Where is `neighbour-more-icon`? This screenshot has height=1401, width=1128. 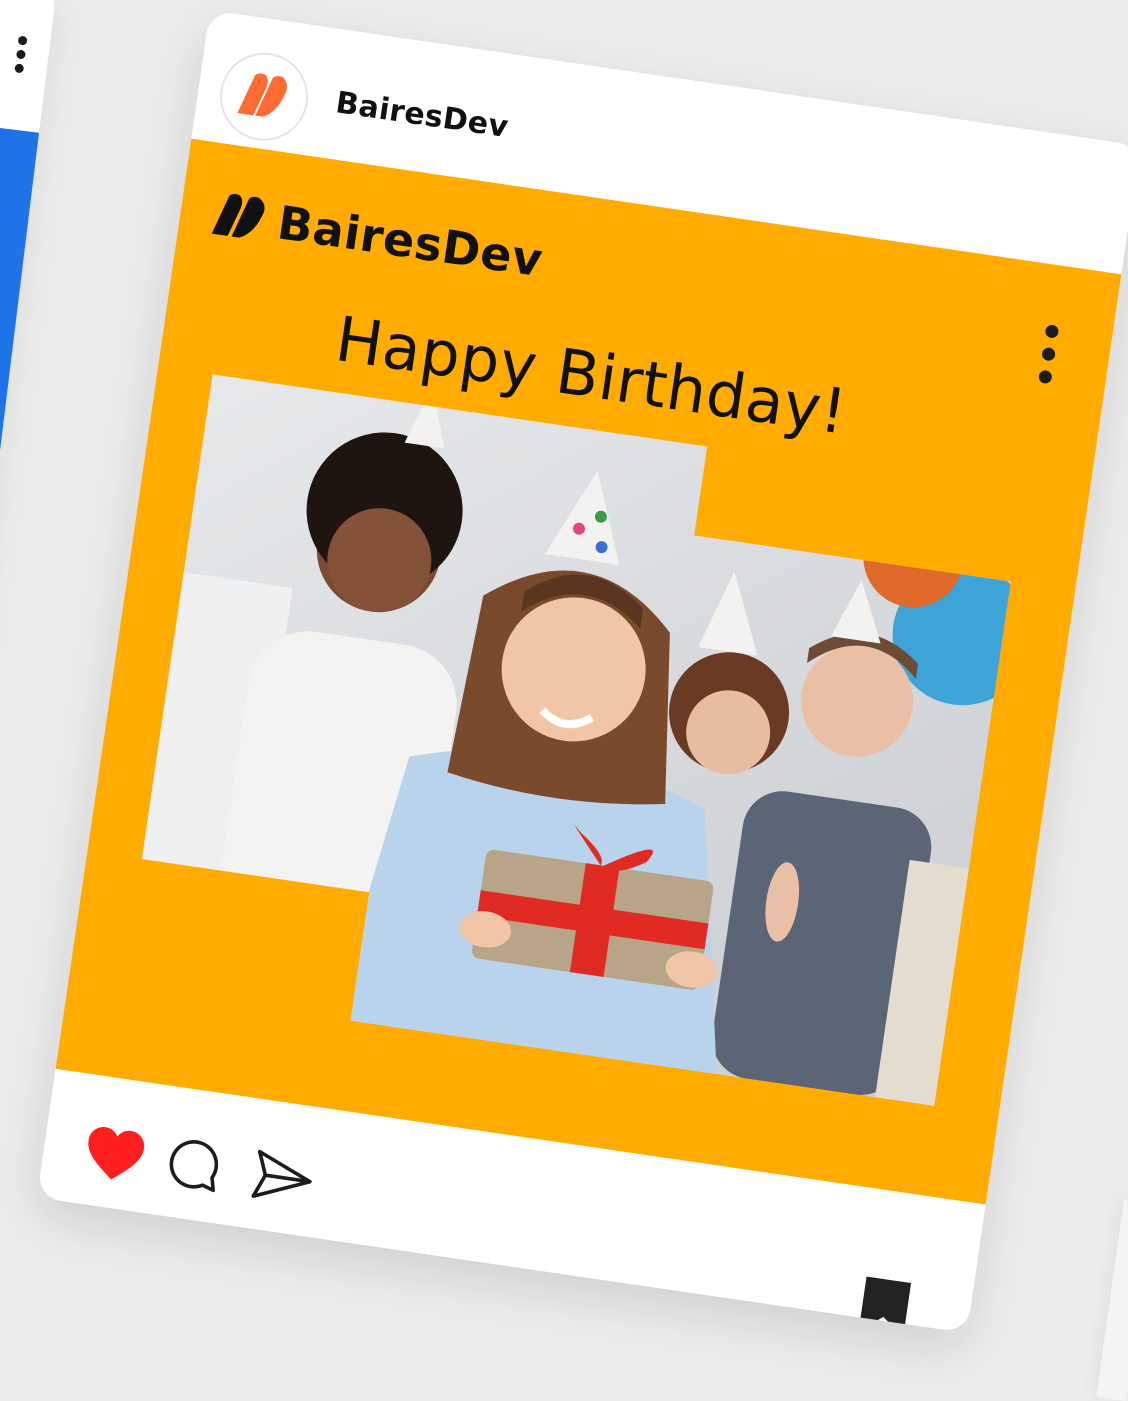 neighbour-more-icon is located at coordinates (21, 57).